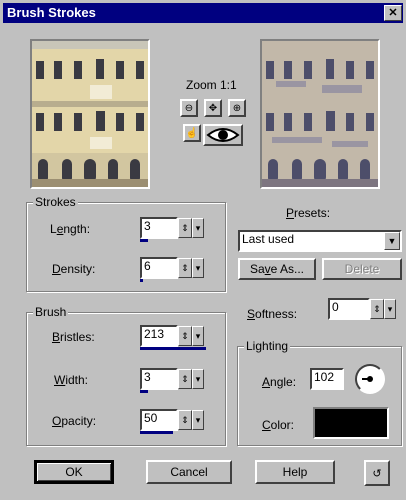 The height and width of the screenshot is (500, 406). What do you see at coordinates (203, 13) in the screenshot?
I see `title-bar: Brush Strokes ✕` at bounding box center [203, 13].